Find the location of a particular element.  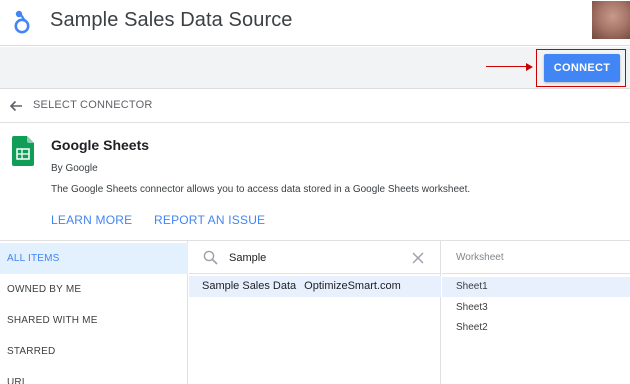

page-title: Sample Sales Data Source is located at coordinates (171, 20).